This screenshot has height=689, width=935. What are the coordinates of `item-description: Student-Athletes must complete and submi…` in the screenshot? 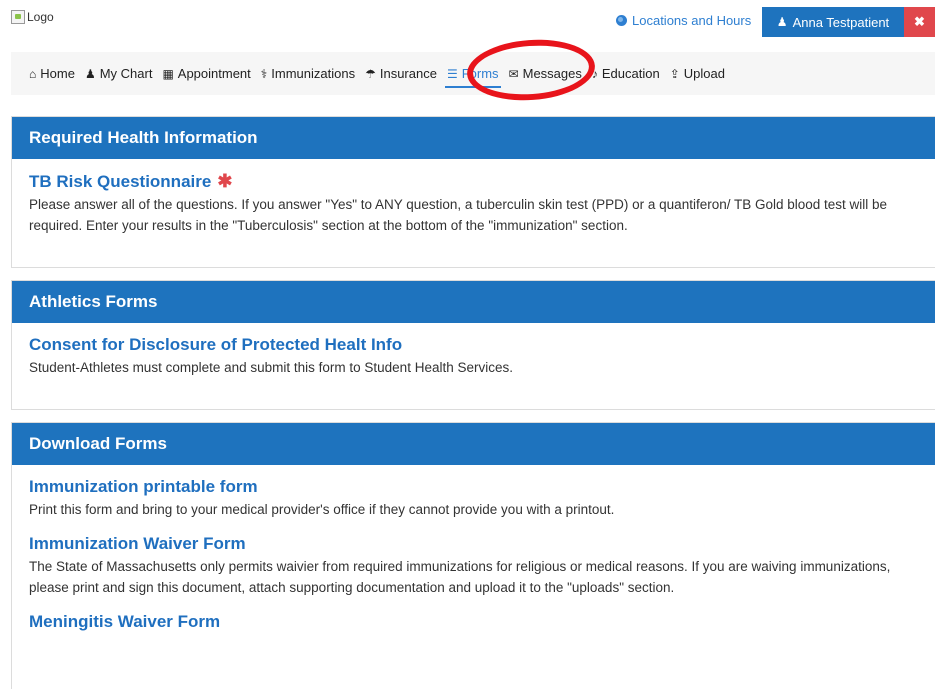 It's located at (271, 367).